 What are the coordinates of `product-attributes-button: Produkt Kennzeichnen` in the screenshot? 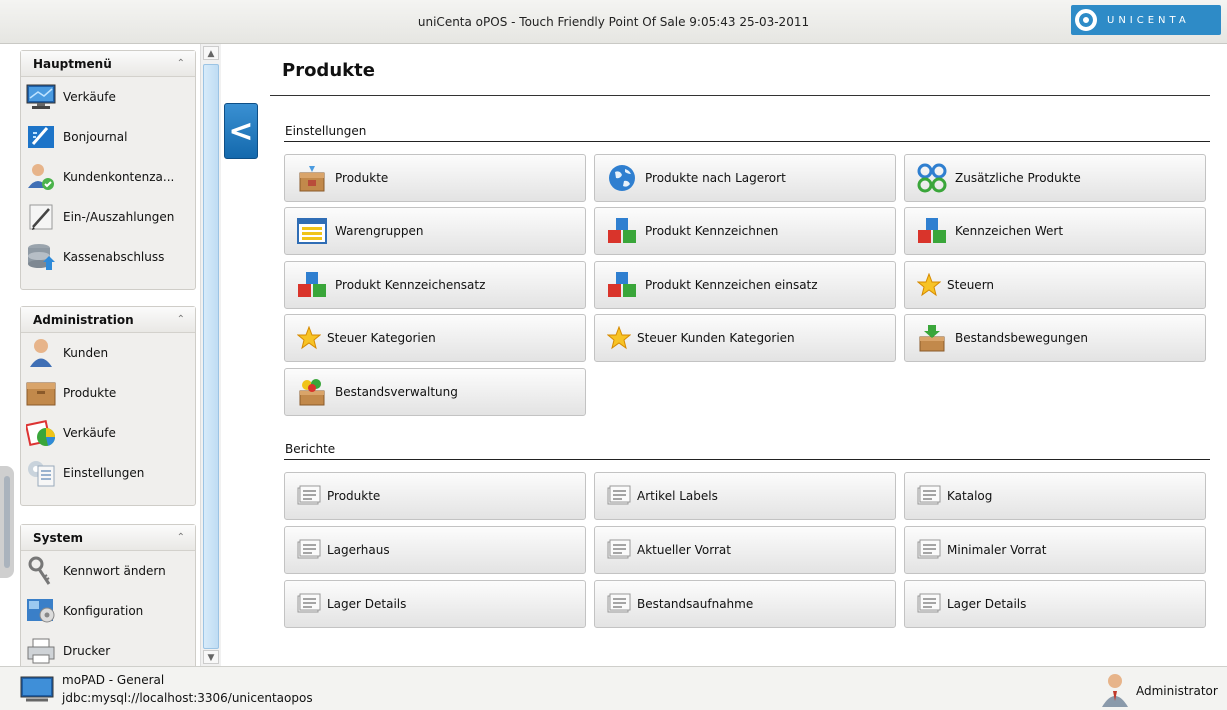 It's located at (745, 231).